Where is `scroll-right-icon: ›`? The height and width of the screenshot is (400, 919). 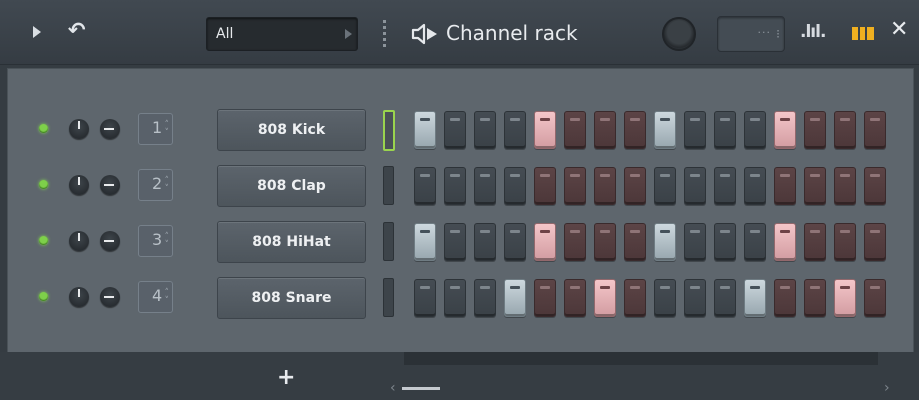 scroll-right-icon: › is located at coordinates (887, 388).